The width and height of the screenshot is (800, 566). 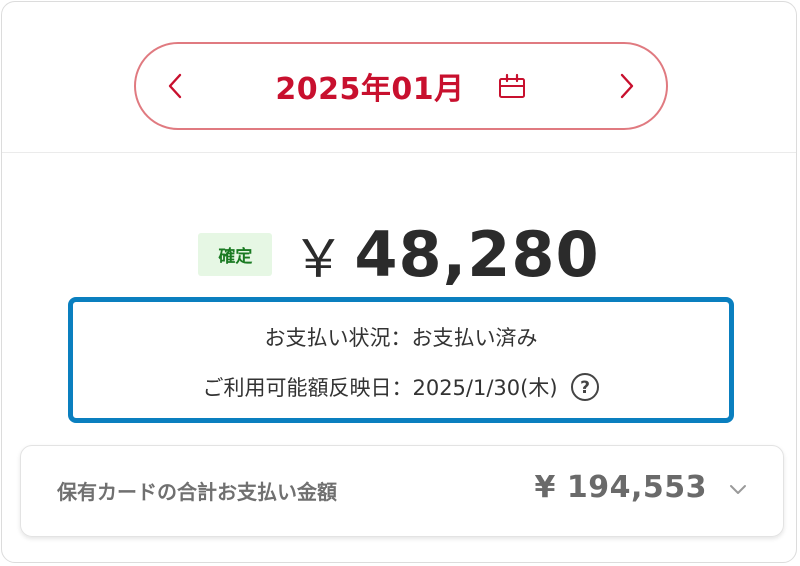 I want to click on section-divider, so click(x=399, y=152).